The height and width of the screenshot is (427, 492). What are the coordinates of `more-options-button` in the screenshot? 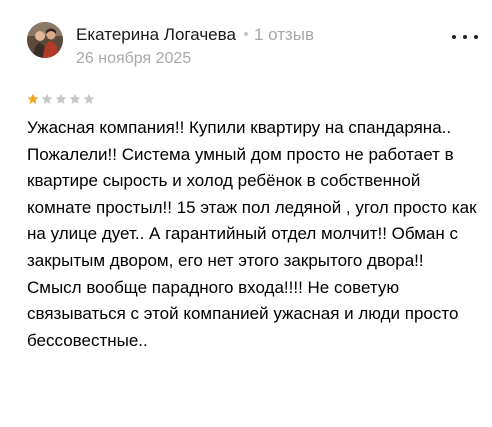 It's located at (465, 37).